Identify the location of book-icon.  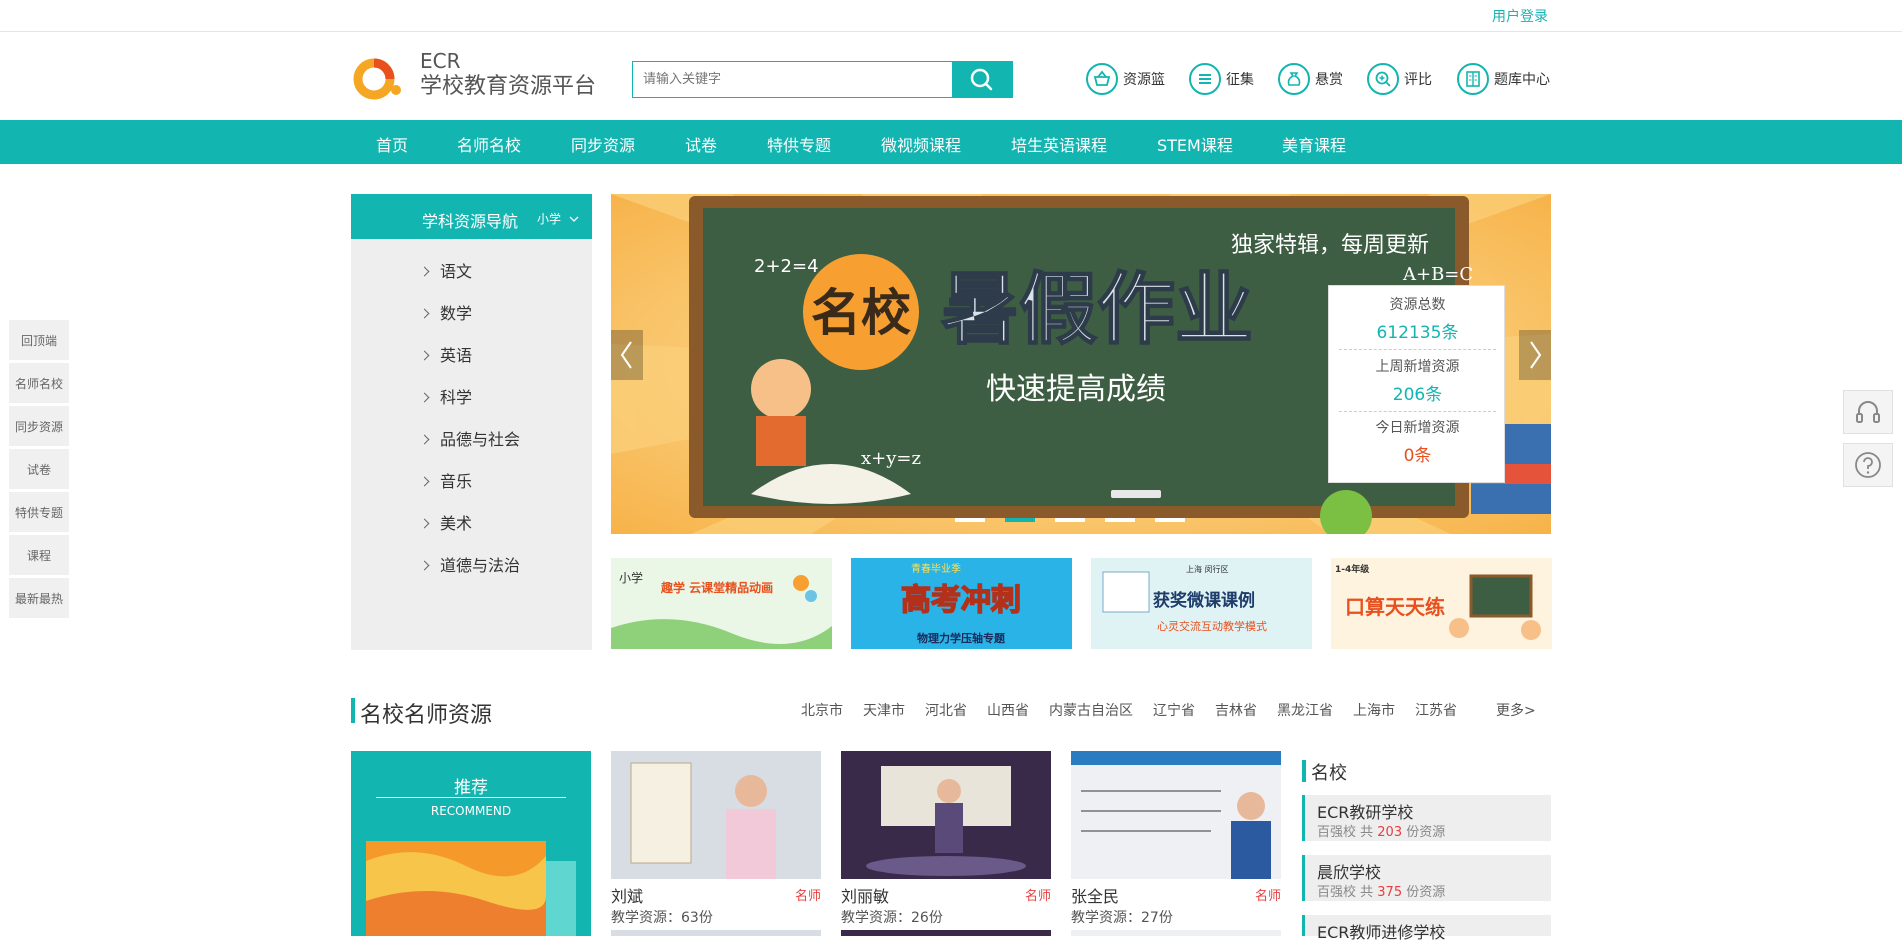
(1473, 79).